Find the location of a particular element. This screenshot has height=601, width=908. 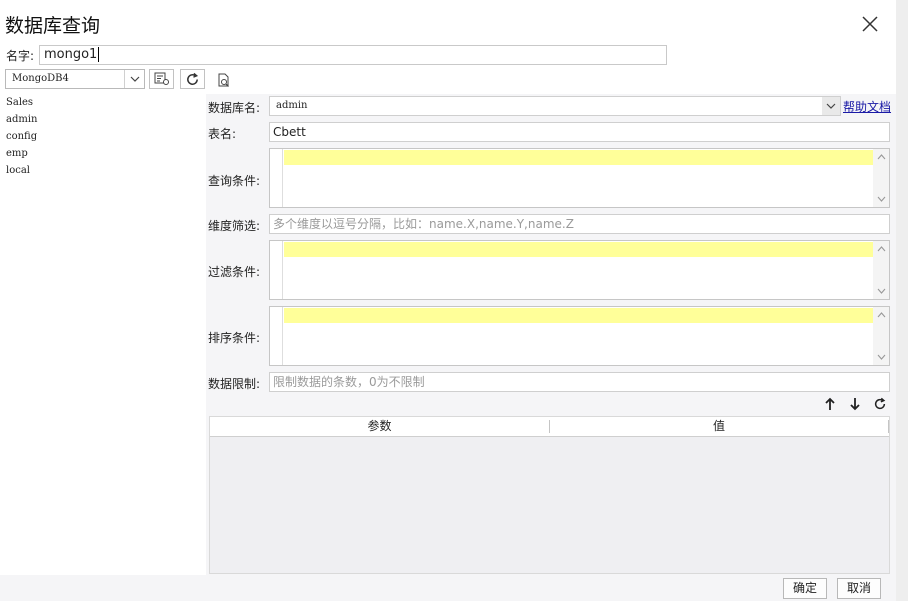

dimension-filter-placeholder: 多个维度以逗号分隔，比如：name.X,name.Y,name.Z is located at coordinates (423, 224).